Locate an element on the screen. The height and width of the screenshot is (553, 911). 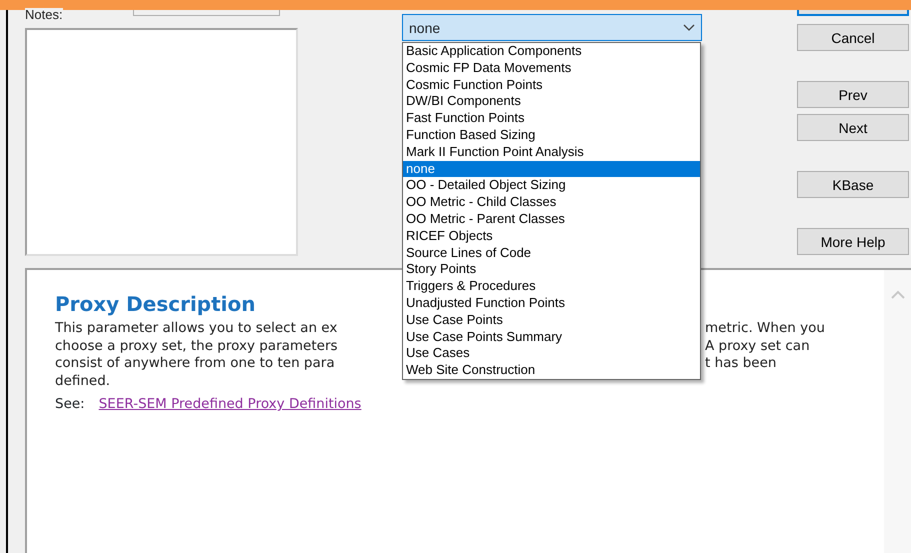
definitions-link: SEER-SEM Predefined Proxy Definitions is located at coordinates (230, 404).